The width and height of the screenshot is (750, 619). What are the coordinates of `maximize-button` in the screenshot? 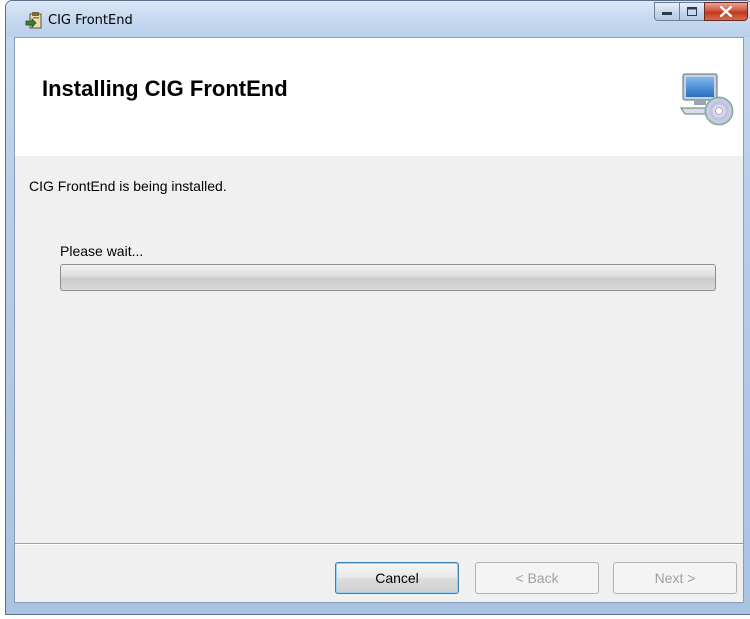 It's located at (692, 11).